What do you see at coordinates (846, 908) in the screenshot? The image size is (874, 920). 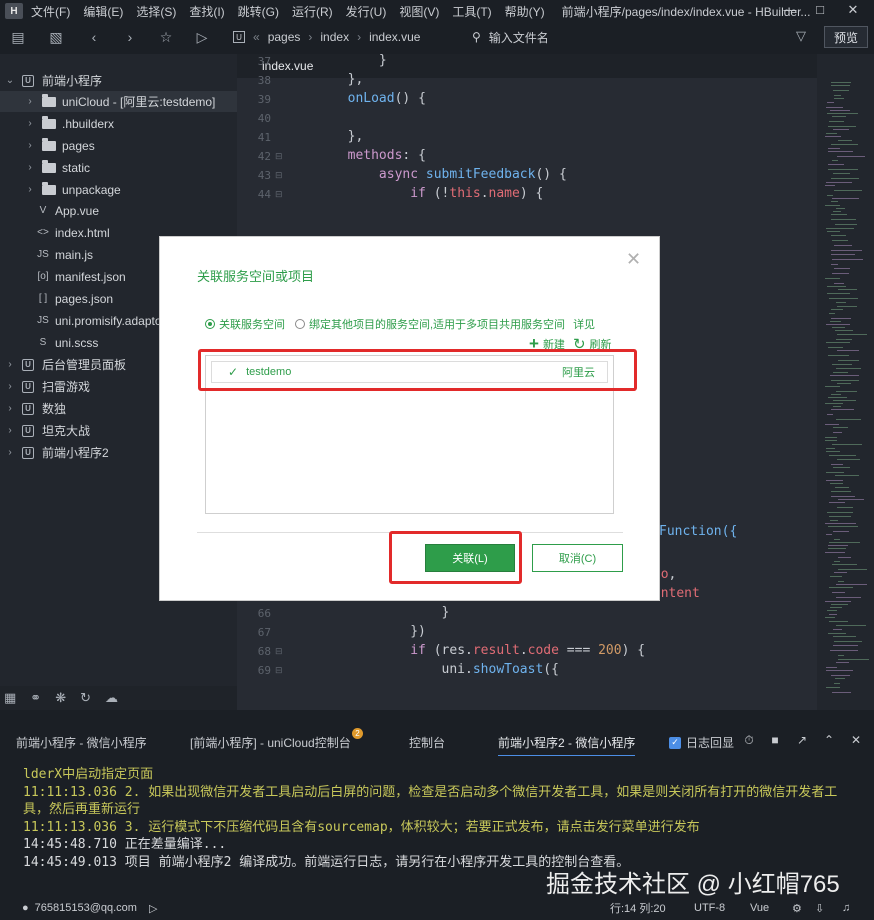 I see `bell-icon: ♫` at bounding box center [846, 908].